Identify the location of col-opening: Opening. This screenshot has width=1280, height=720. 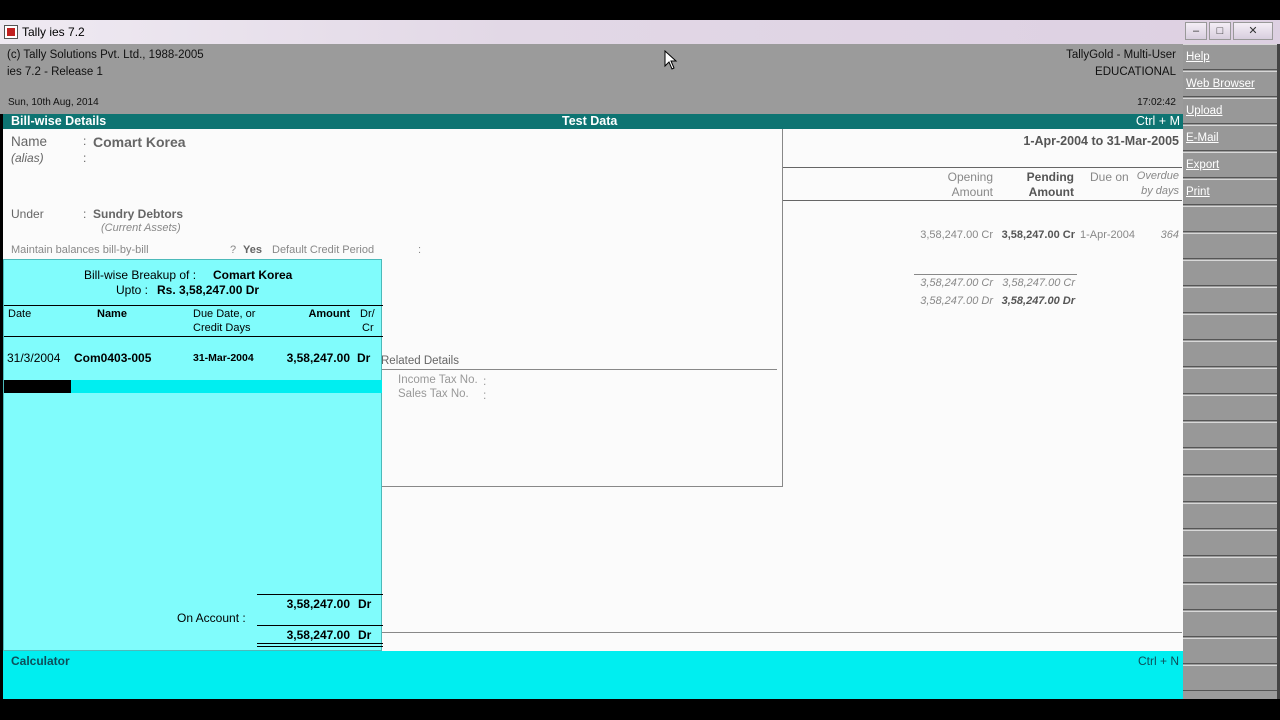
(970, 177).